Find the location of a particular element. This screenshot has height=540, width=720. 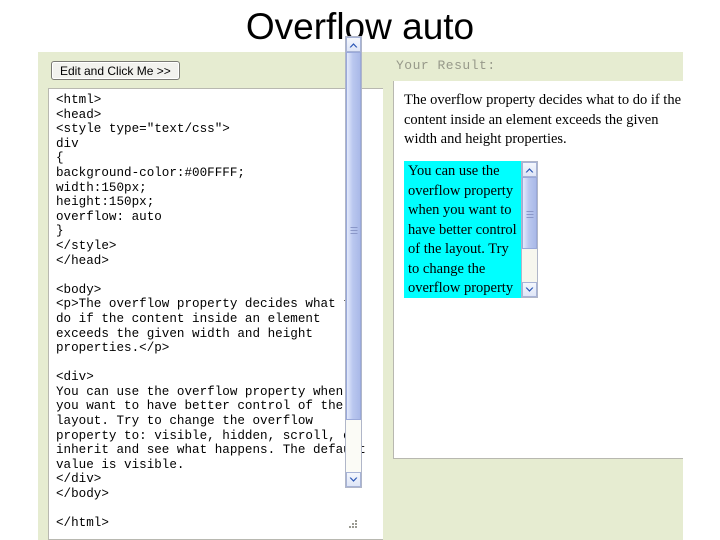

editor-vertical-scrollbar is located at coordinates (353, 262).